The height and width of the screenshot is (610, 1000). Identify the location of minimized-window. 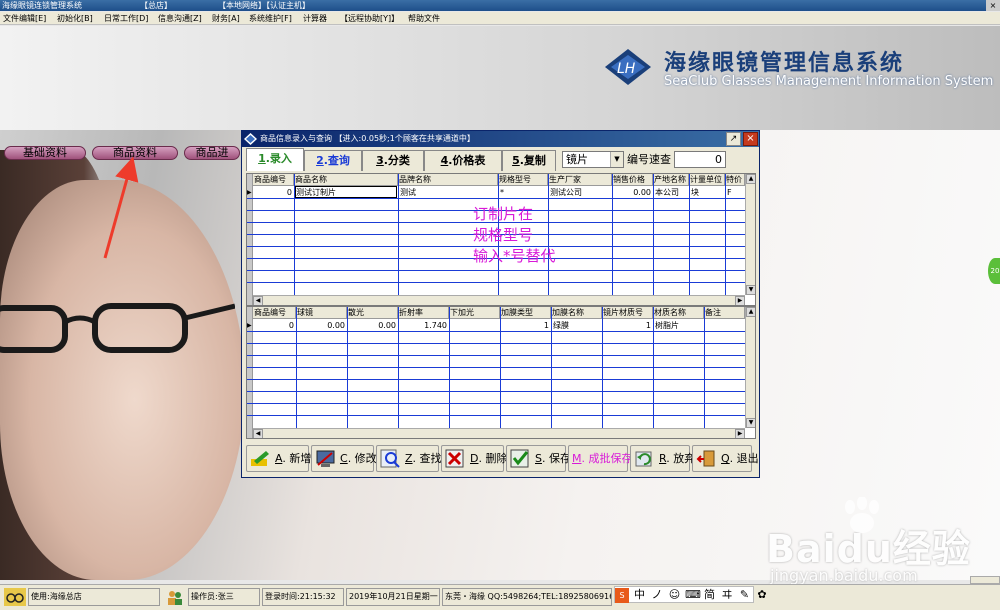
(985, 580).